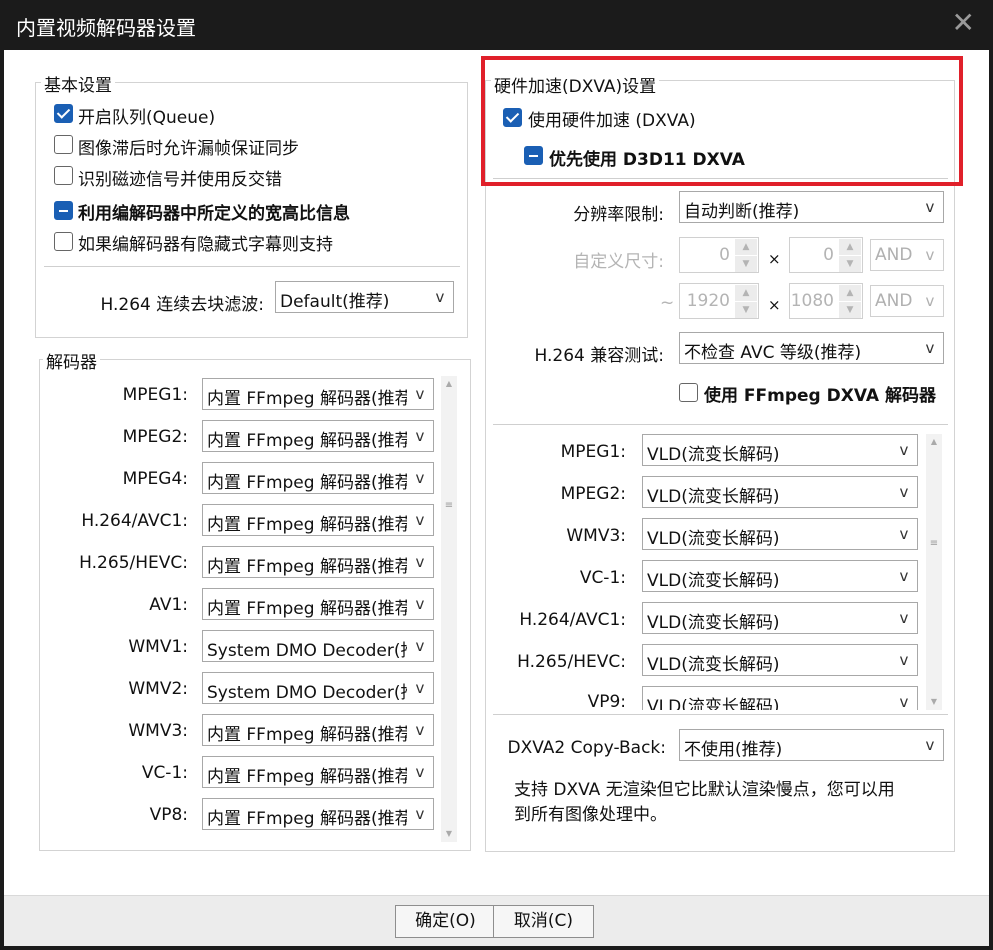 This screenshot has height=950, width=993. What do you see at coordinates (688, 392) in the screenshot?
I see `ffmpeg-dxva-checkbox` at bounding box center [688, 392].